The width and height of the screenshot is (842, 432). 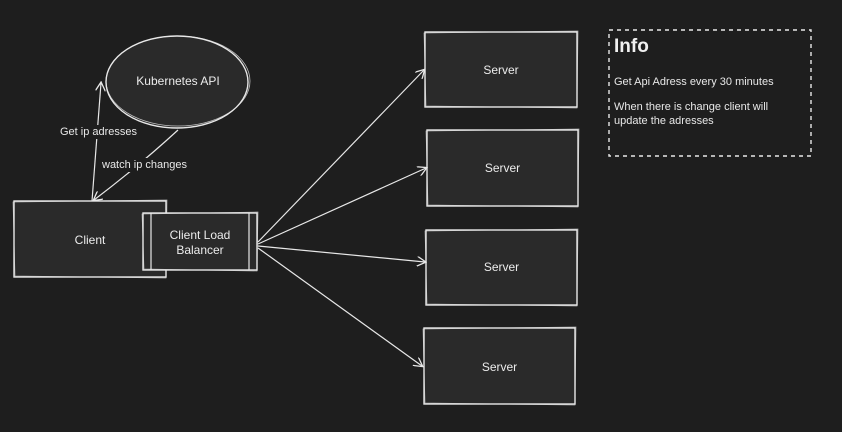 I want to click on server-label-4: Server, so click(x=499, y=367).